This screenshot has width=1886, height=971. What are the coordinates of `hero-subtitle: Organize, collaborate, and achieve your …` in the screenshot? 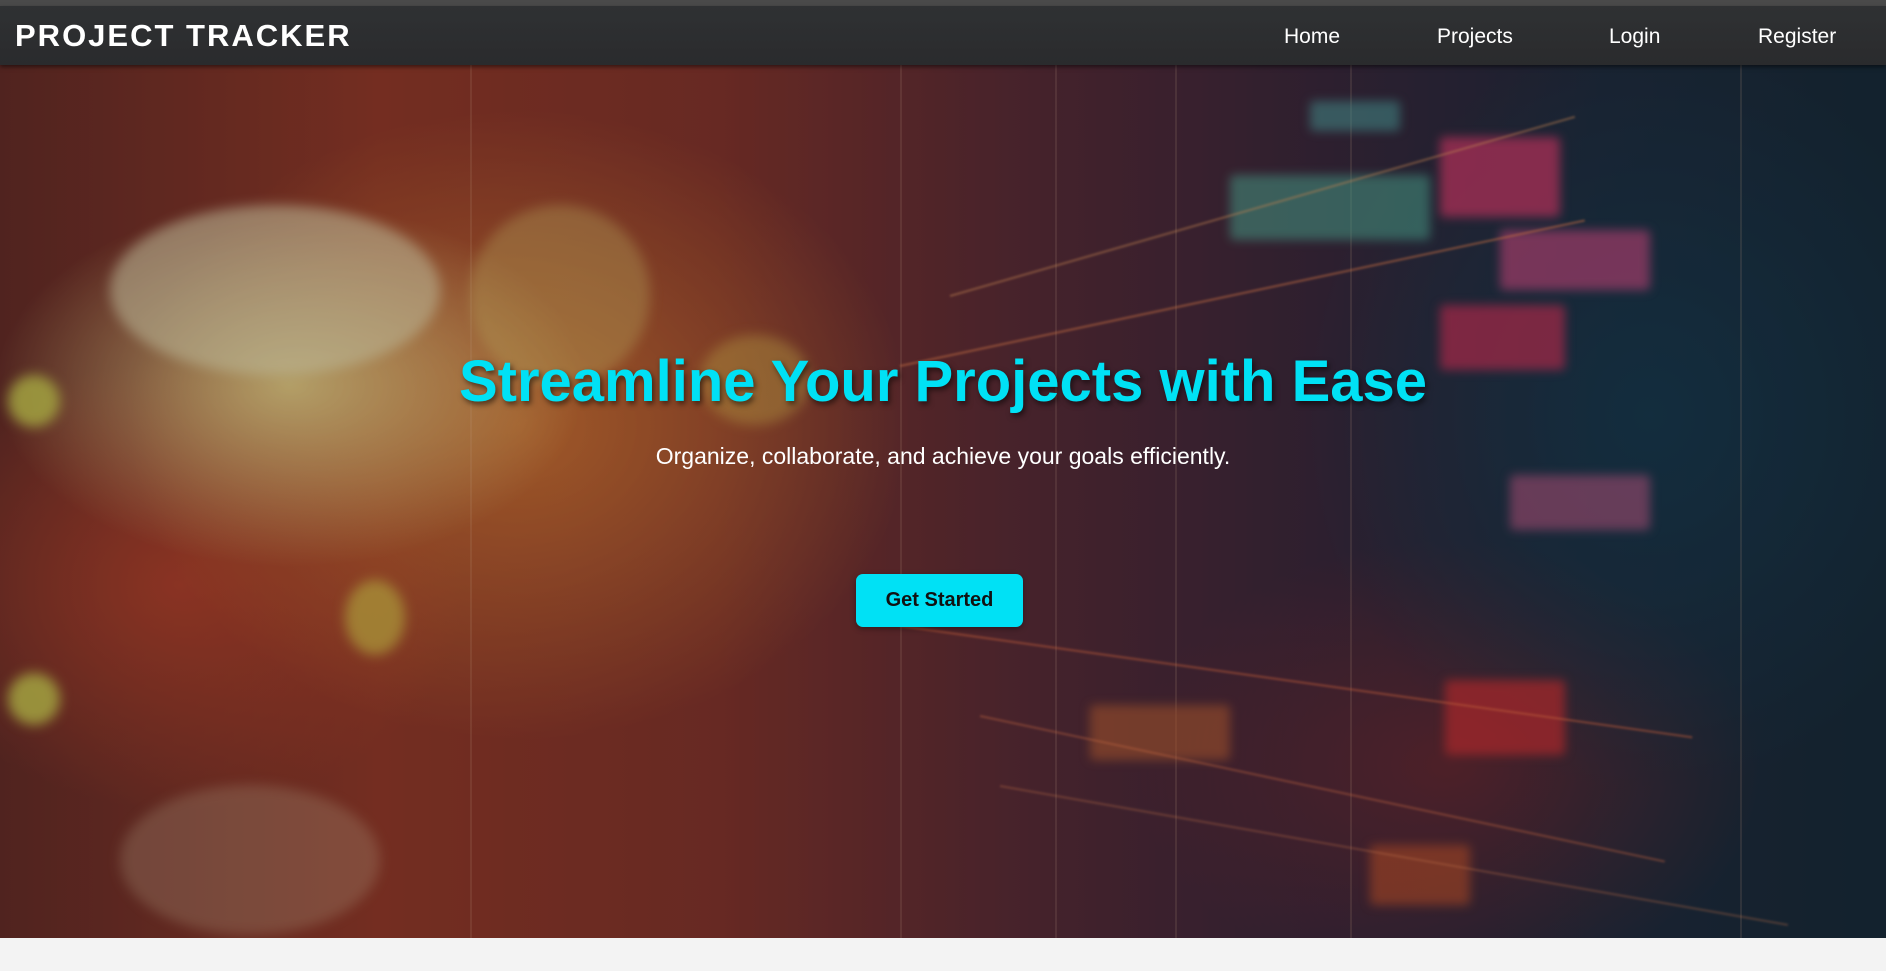 It's located at (943, 456).